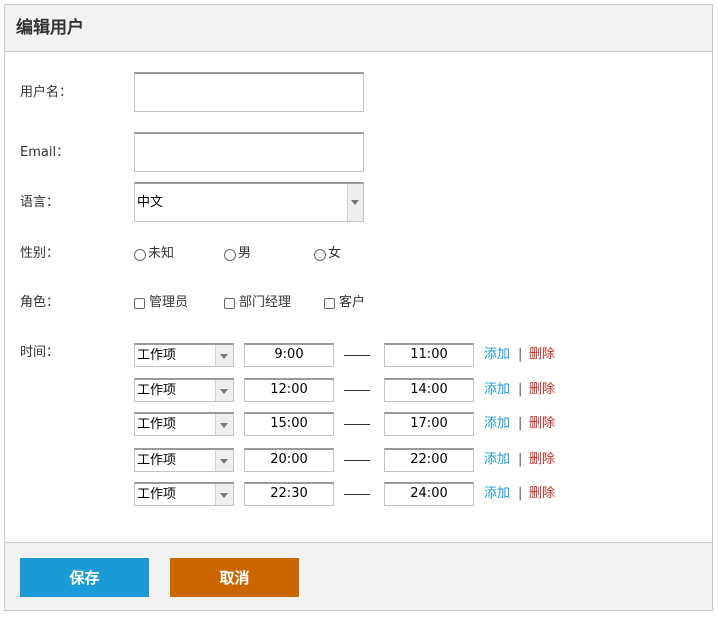  I want to click on role-option-customer: 客户, so click(344, 303).